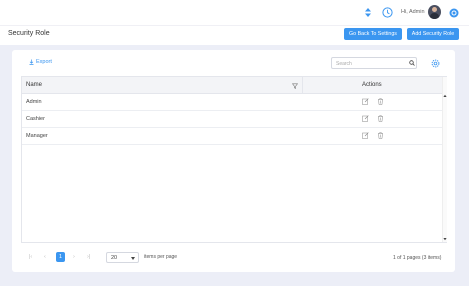 The width and height of the screenshot is (469, 286). What do you see at coordinates (372, 85) in the screenshot?
I see `column-header-actions: Actions` at bounding box center [372, 85].